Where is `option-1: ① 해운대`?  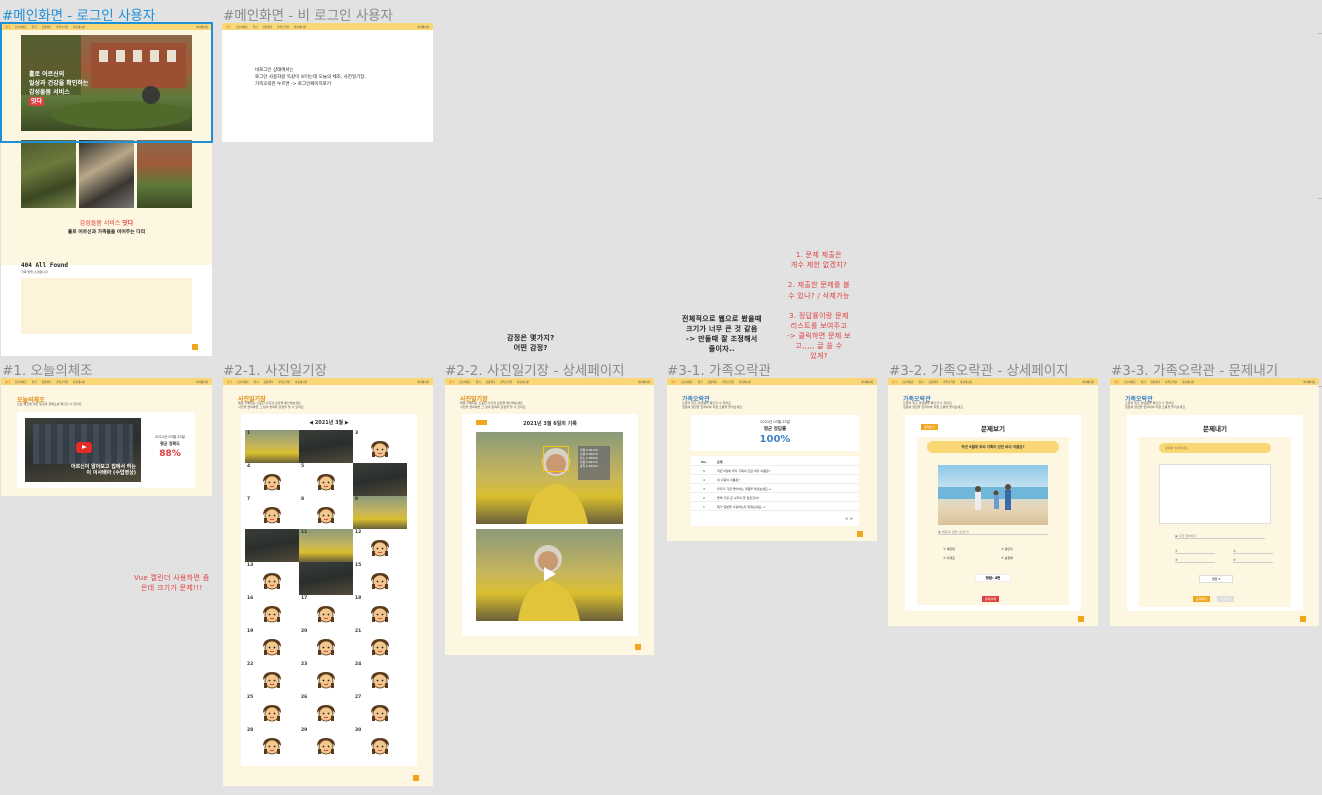
option-1: ① 해운대 is located at coordinates (949, 549).